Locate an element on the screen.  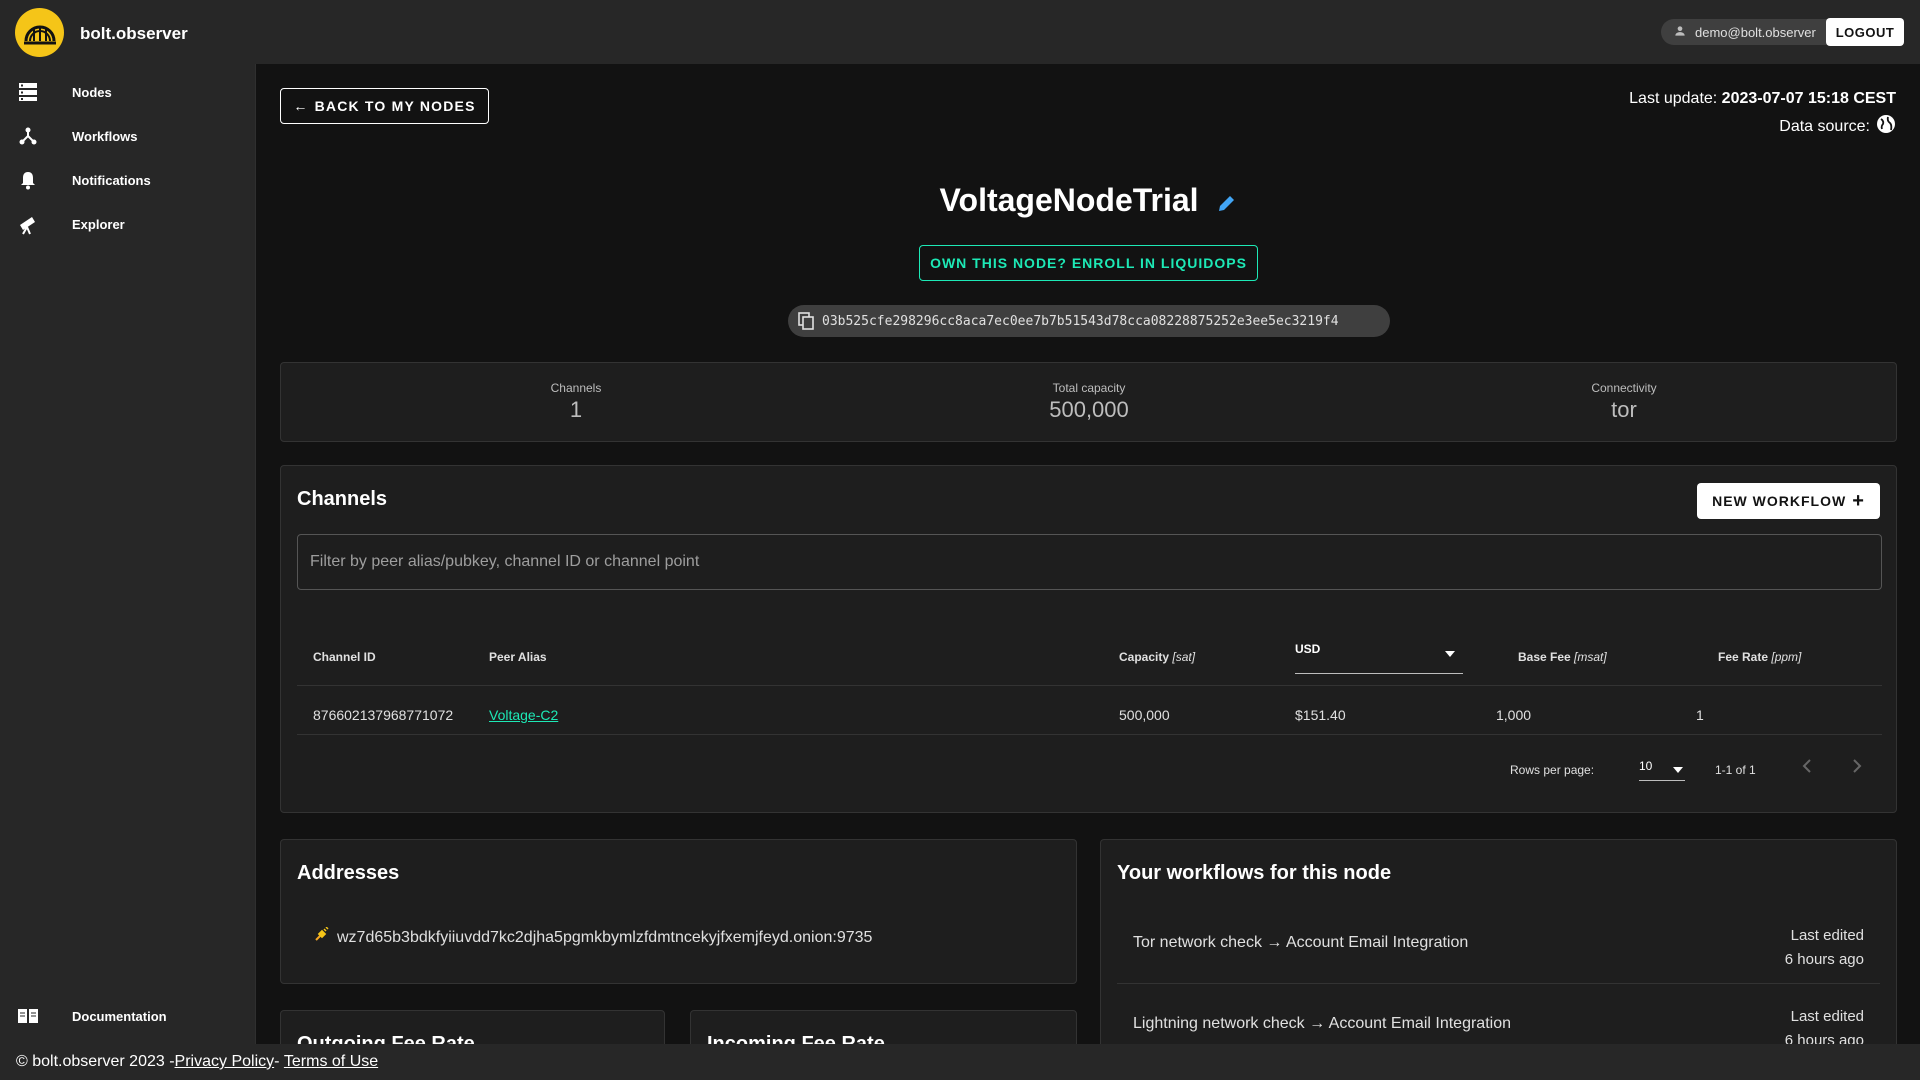
copyright-text: © bolt.observer 2023 - is located at coordinates (95, 1061).